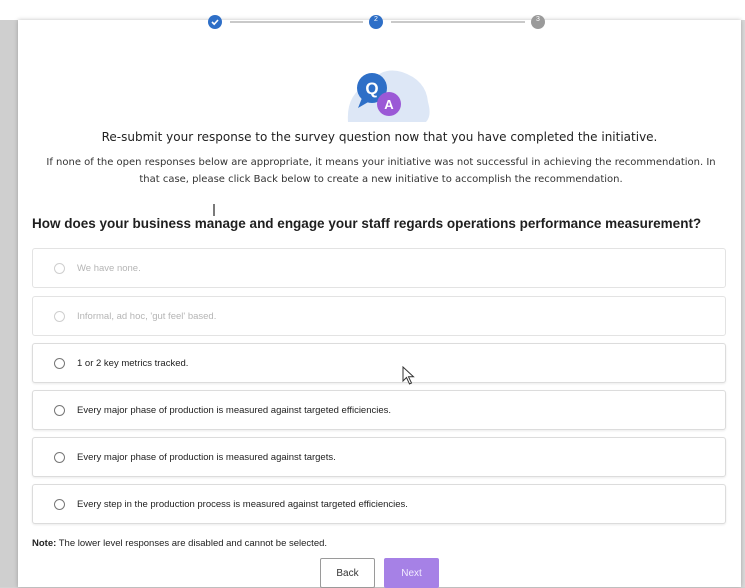 Image resolution: width=745 pixels, height=588 pixels. Describe the element at coordinates (379, 363) in the screenshot. I see `option-key-metrics: 1 or 2 key metrics tracked.` at that location.